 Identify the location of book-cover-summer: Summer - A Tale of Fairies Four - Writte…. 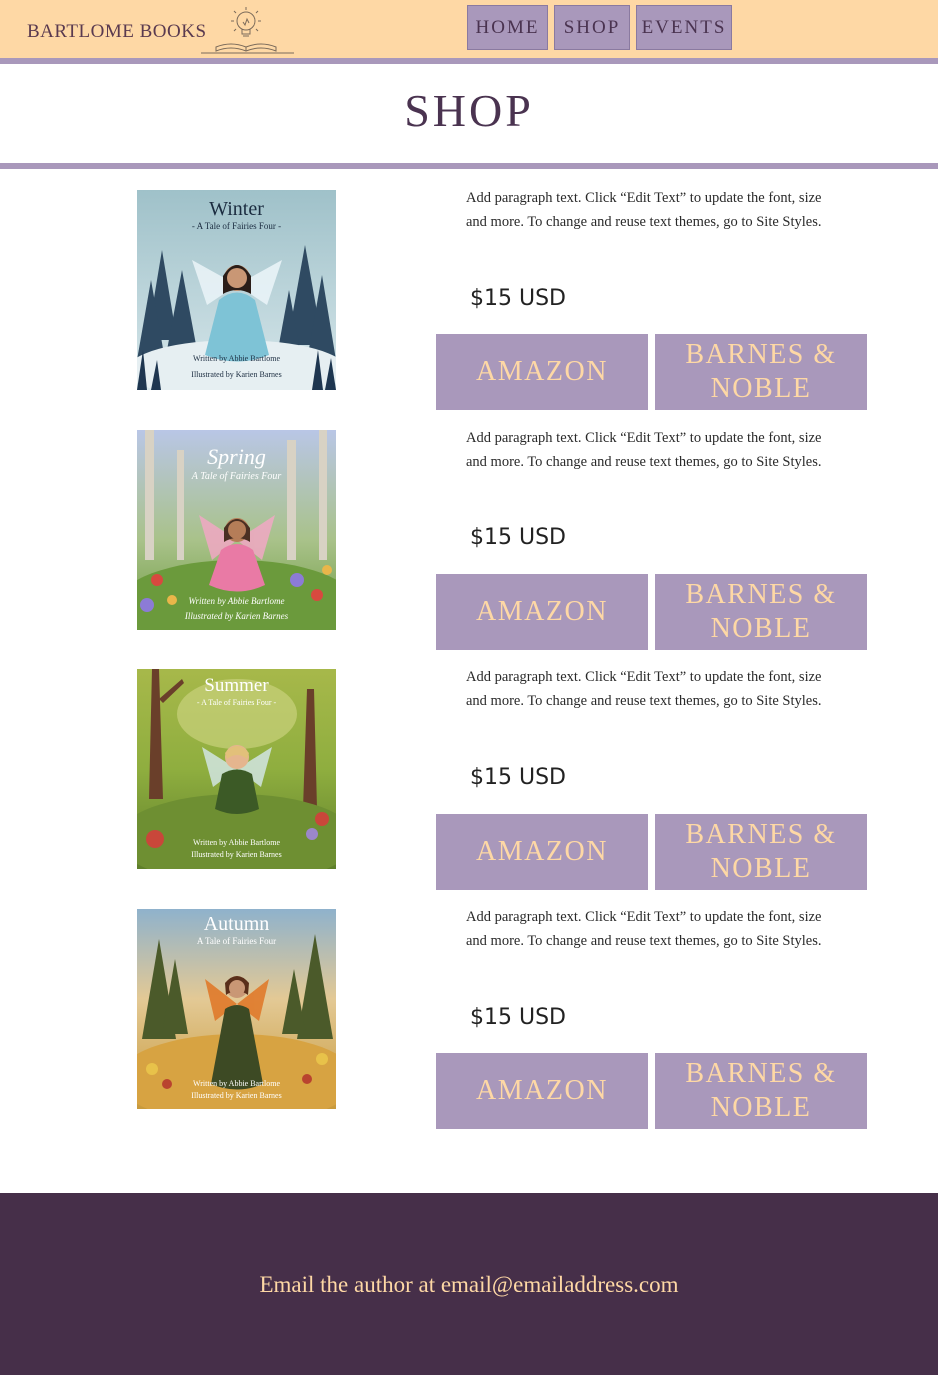
(236, 769).